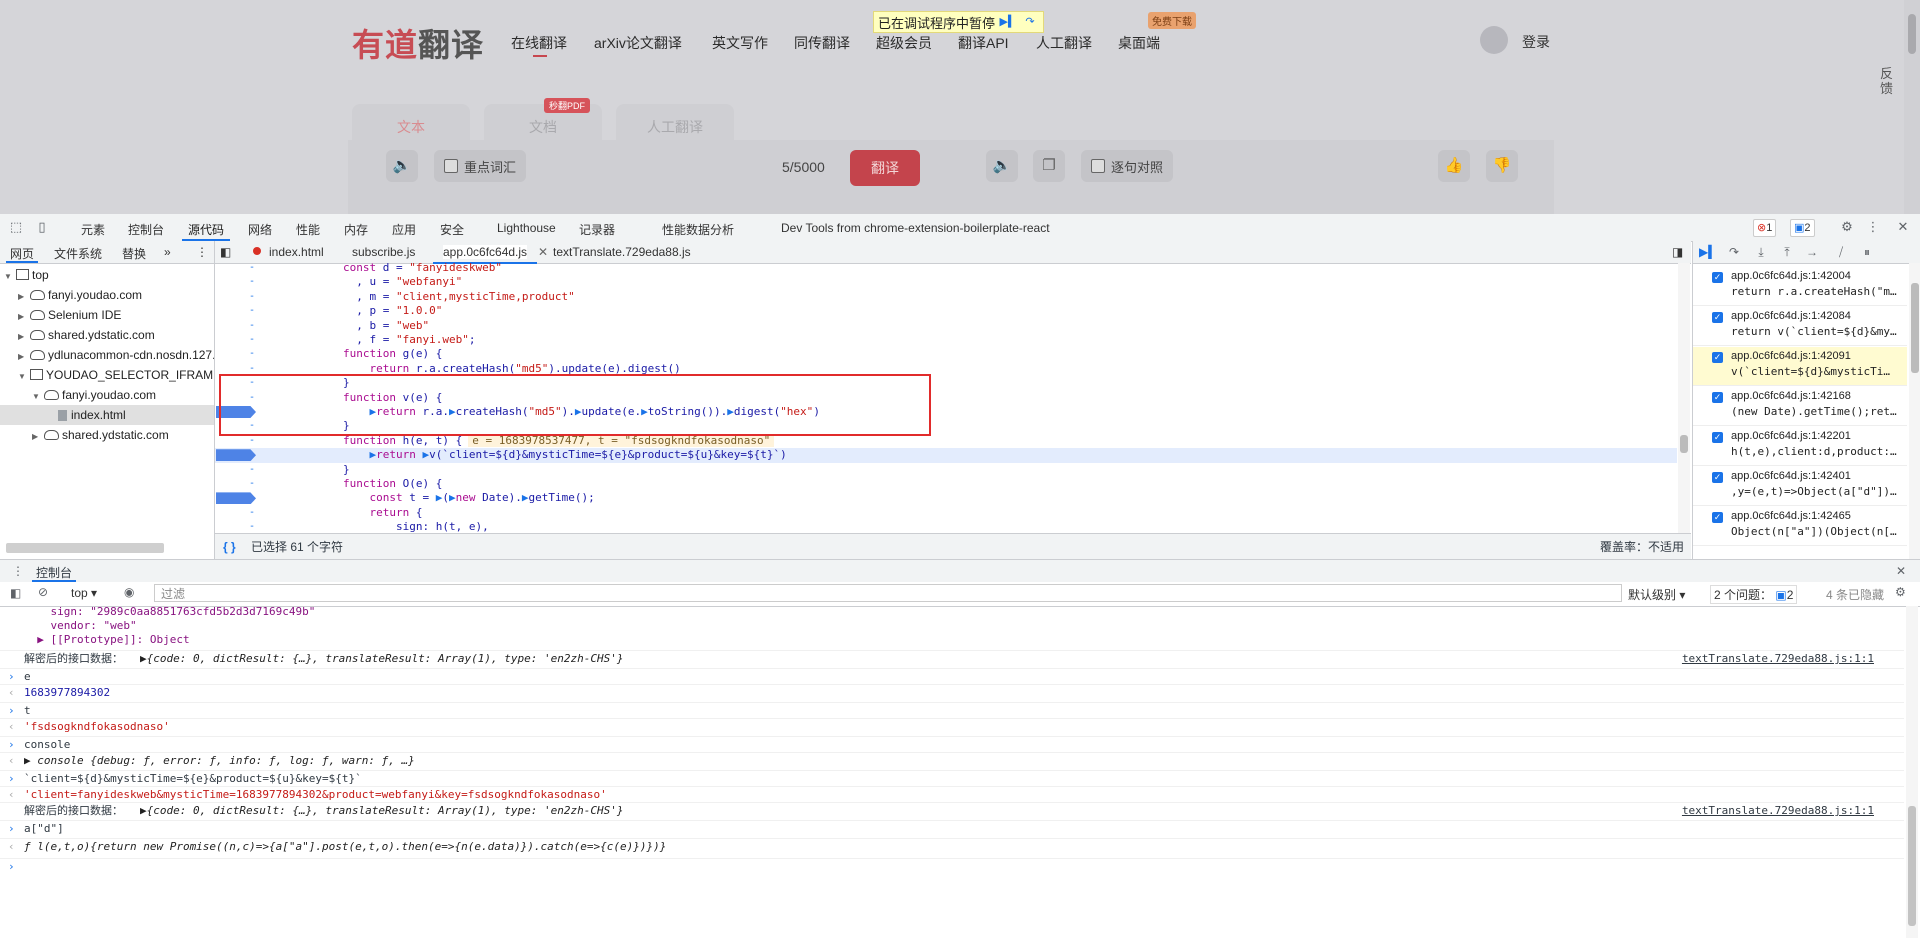 This screenshot has width=1920, height=938. Describe the element at coordinates (946, 470) in the screenshot. I see `code-line: -}` at that location.